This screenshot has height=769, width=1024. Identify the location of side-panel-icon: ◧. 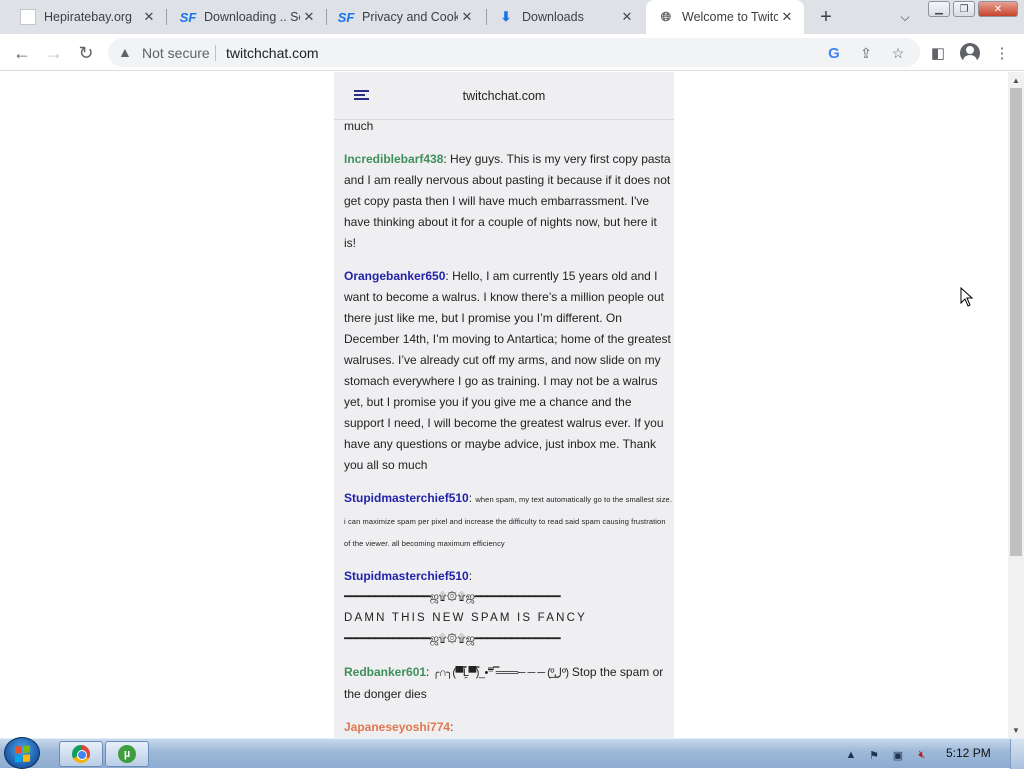
(938, 53).